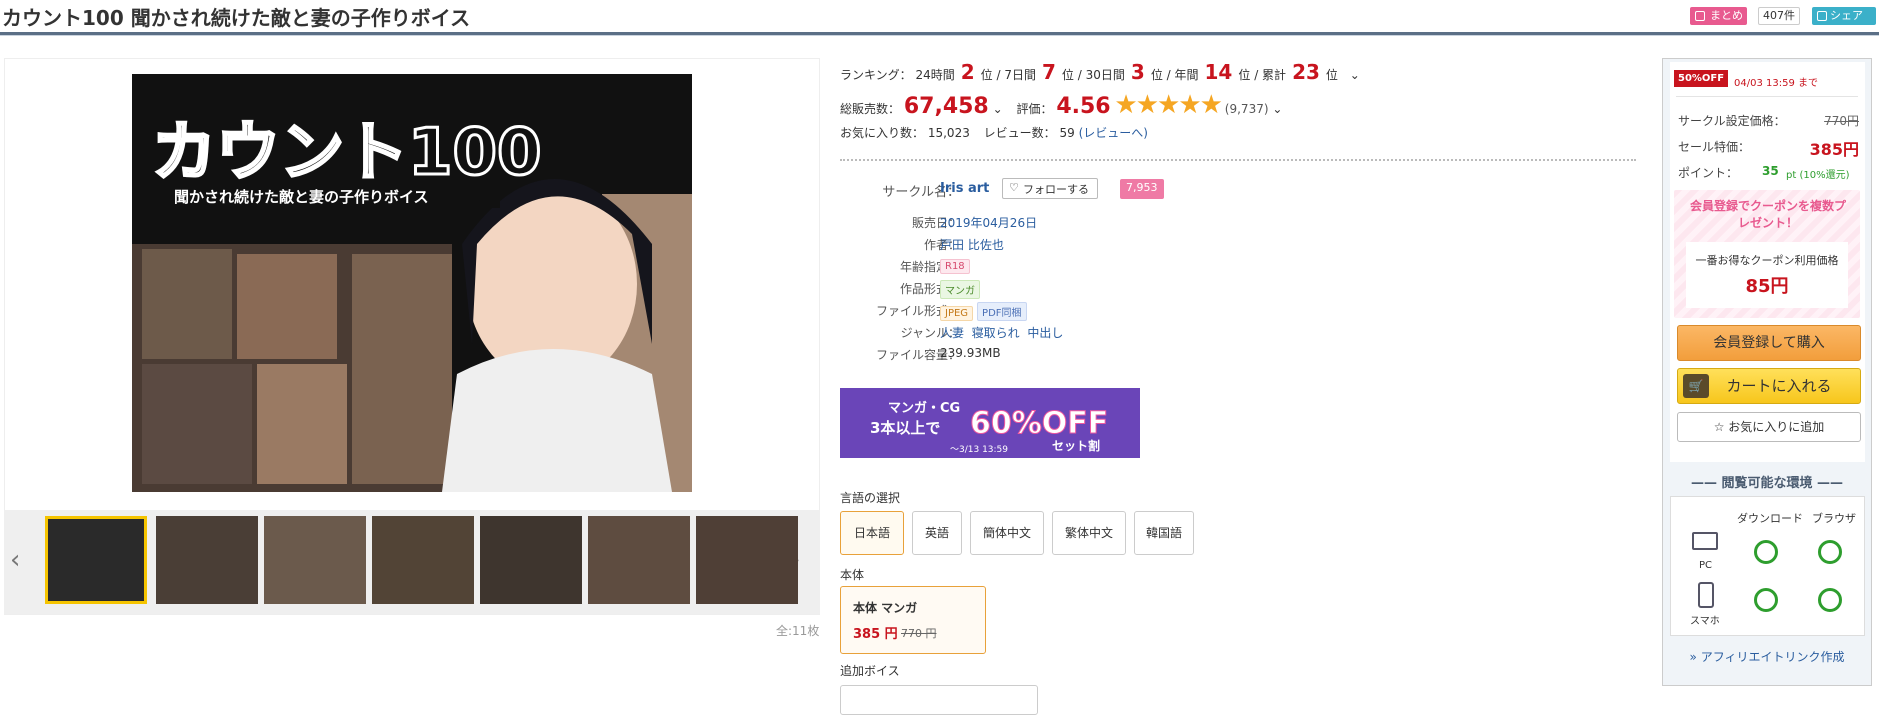 This screenshot has width=1879, height=715. I want to click on banner-line1: マンガ・CG, so click(924, 408).